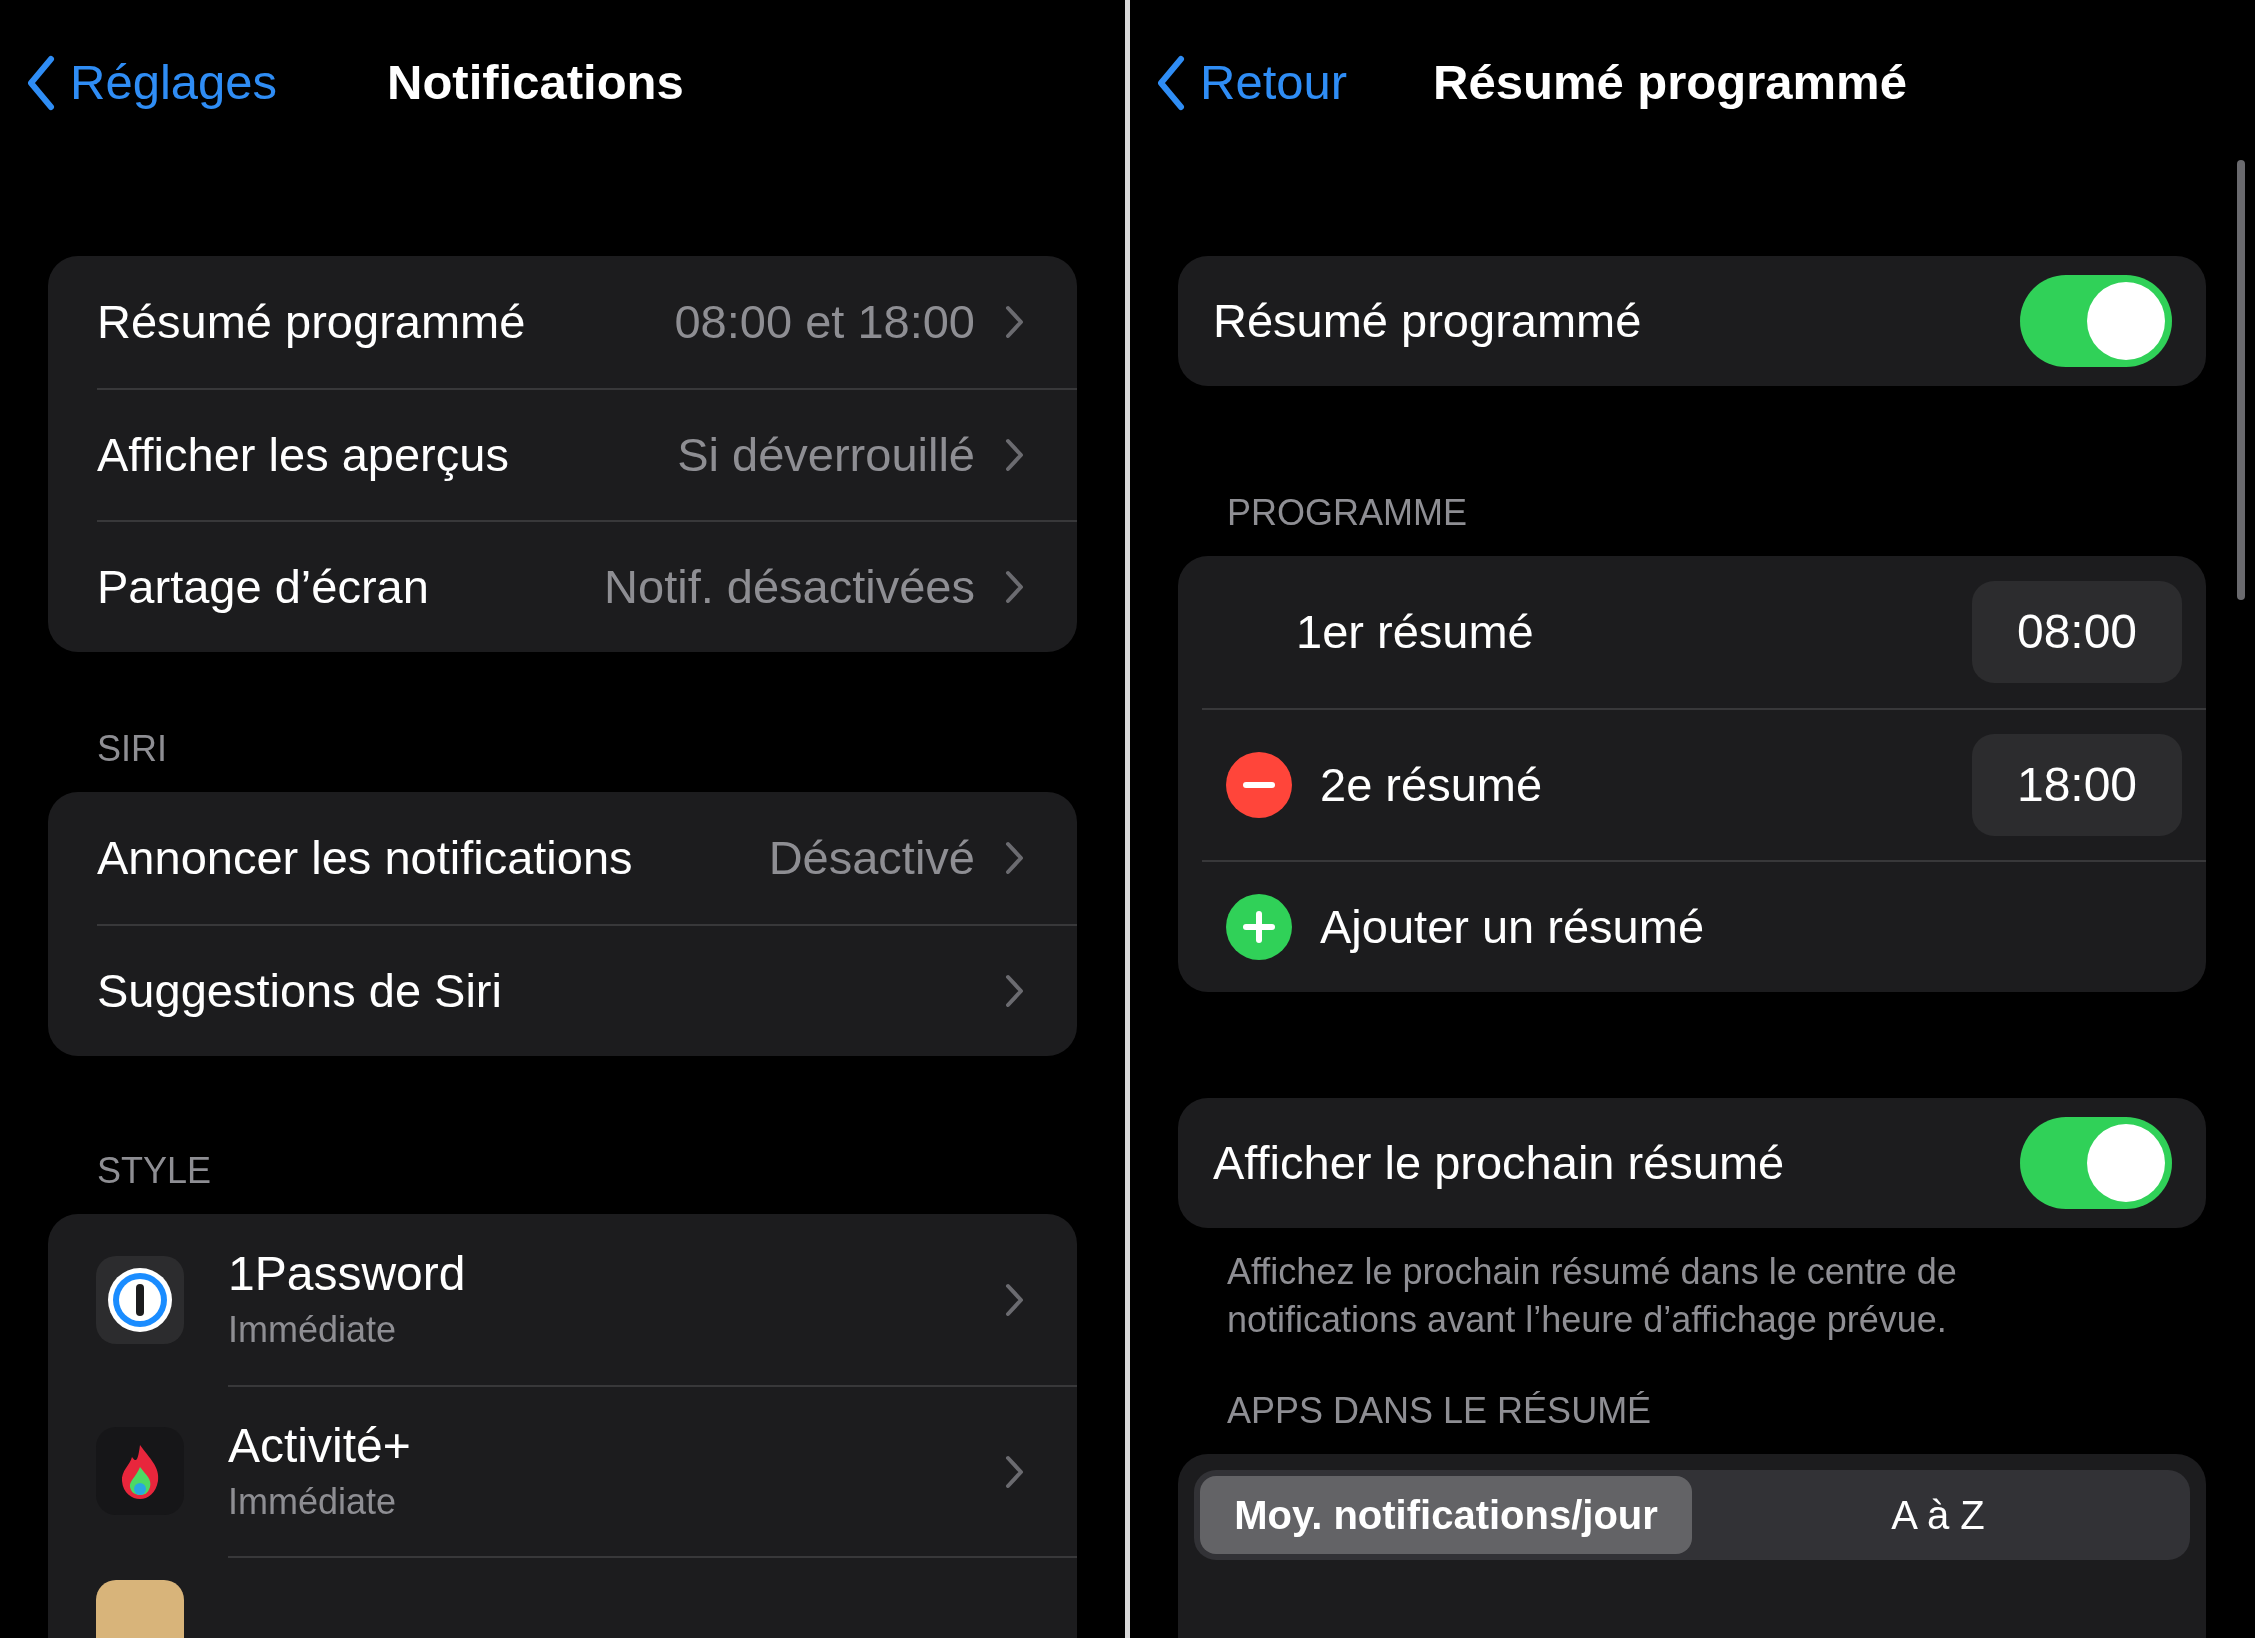 This screenshot has height=1638, width=2255. Describe the element at coordinates (263, 586) in the screenshot. I see `row-label: Partage d’écran` at that location.